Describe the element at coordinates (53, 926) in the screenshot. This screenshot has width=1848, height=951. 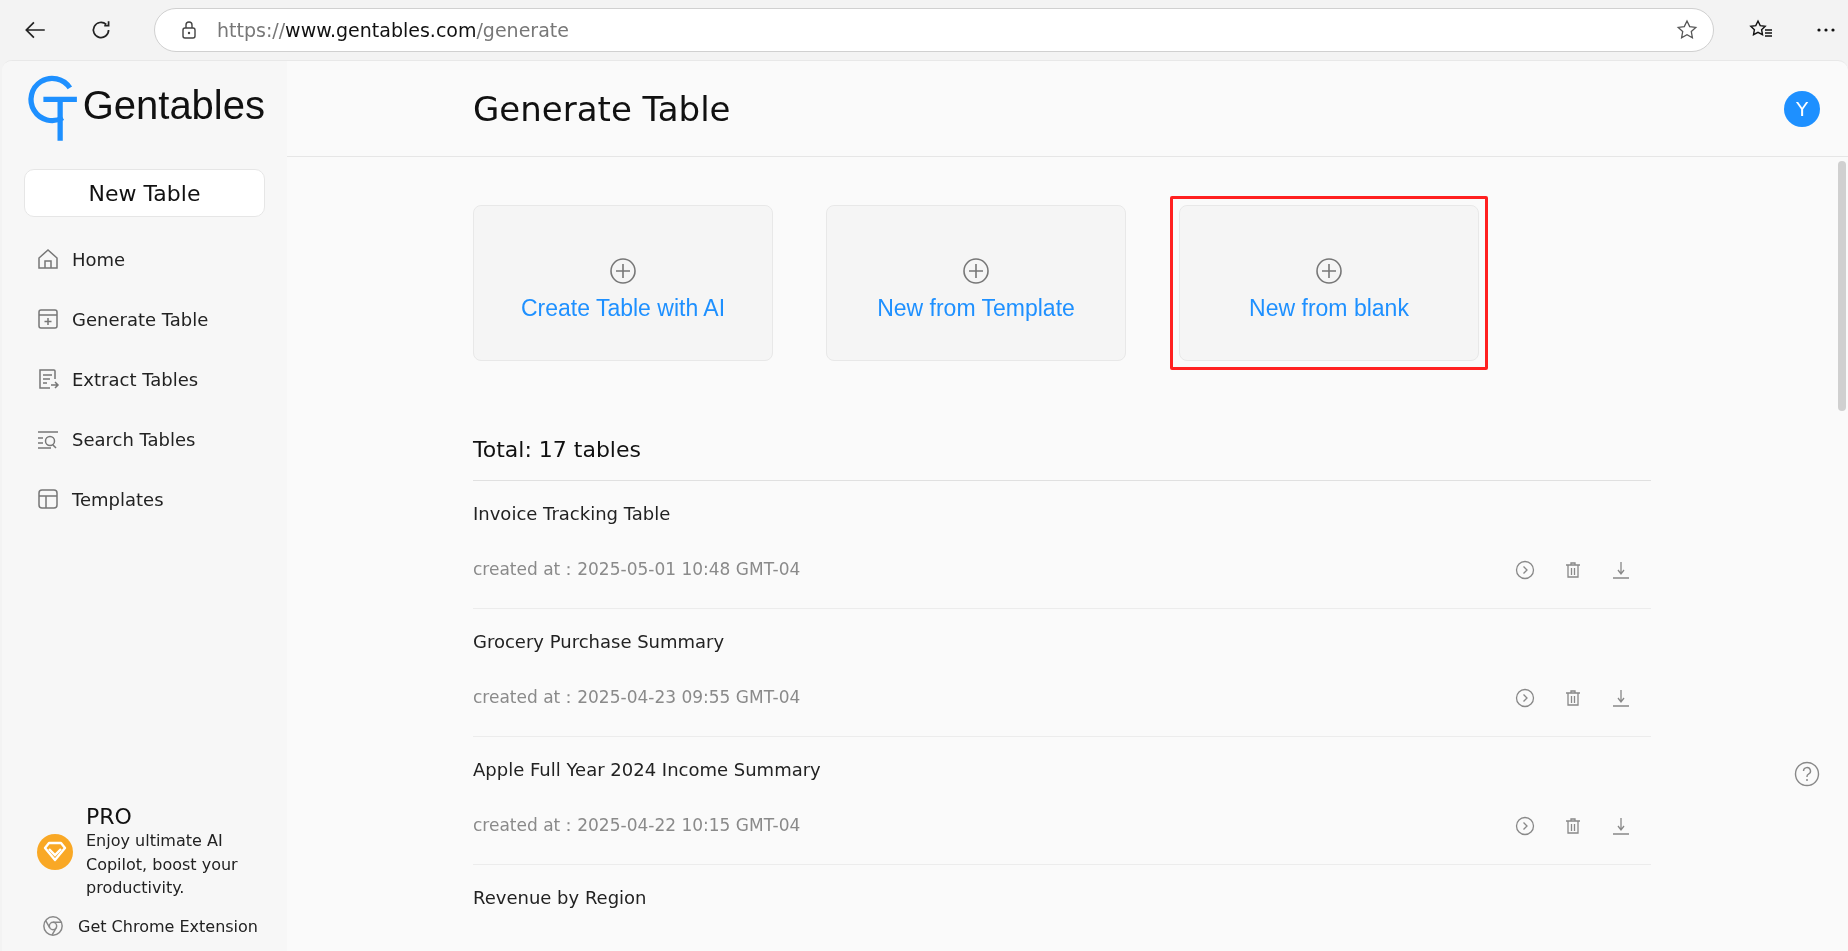
I see `chrome-icon` at that location.